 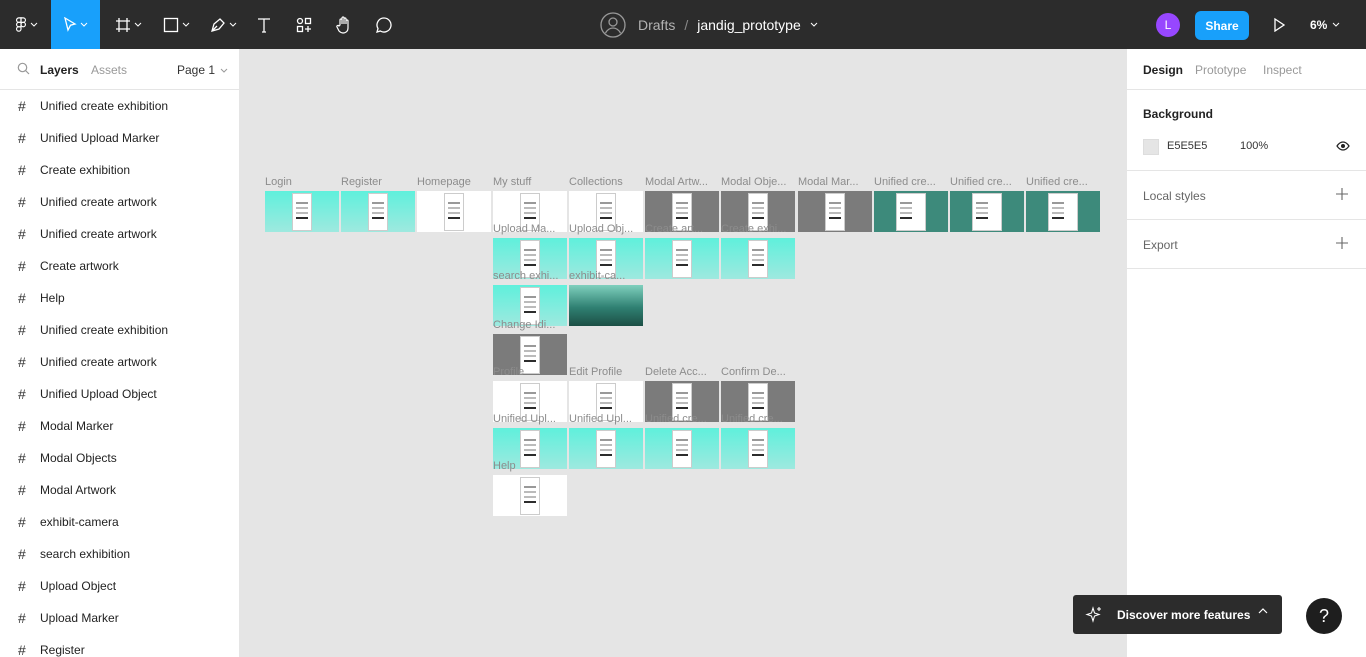 What do you see at coordinates (128, 24) in the screenshot?
I see `frame-tool-button` at bounding box center [128, 24].